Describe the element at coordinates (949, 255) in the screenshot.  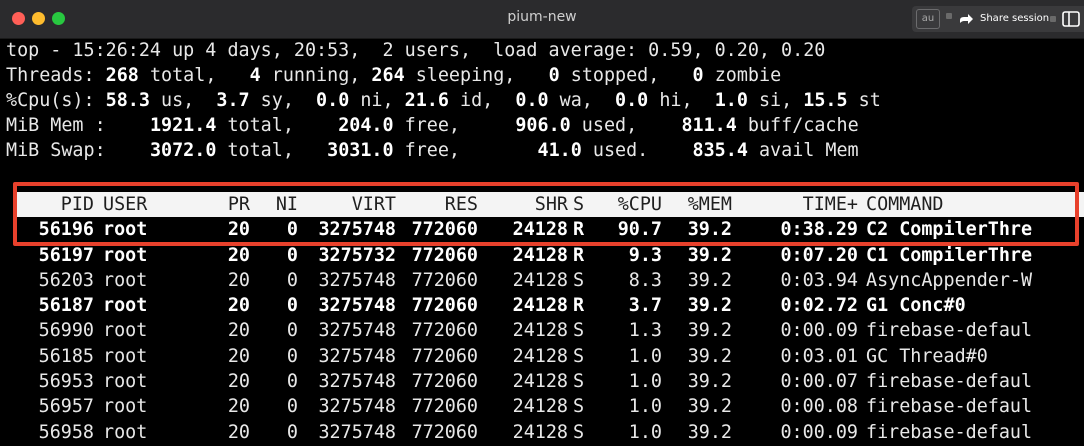
I see `cell-command: C1 CompilerThre` at that location.